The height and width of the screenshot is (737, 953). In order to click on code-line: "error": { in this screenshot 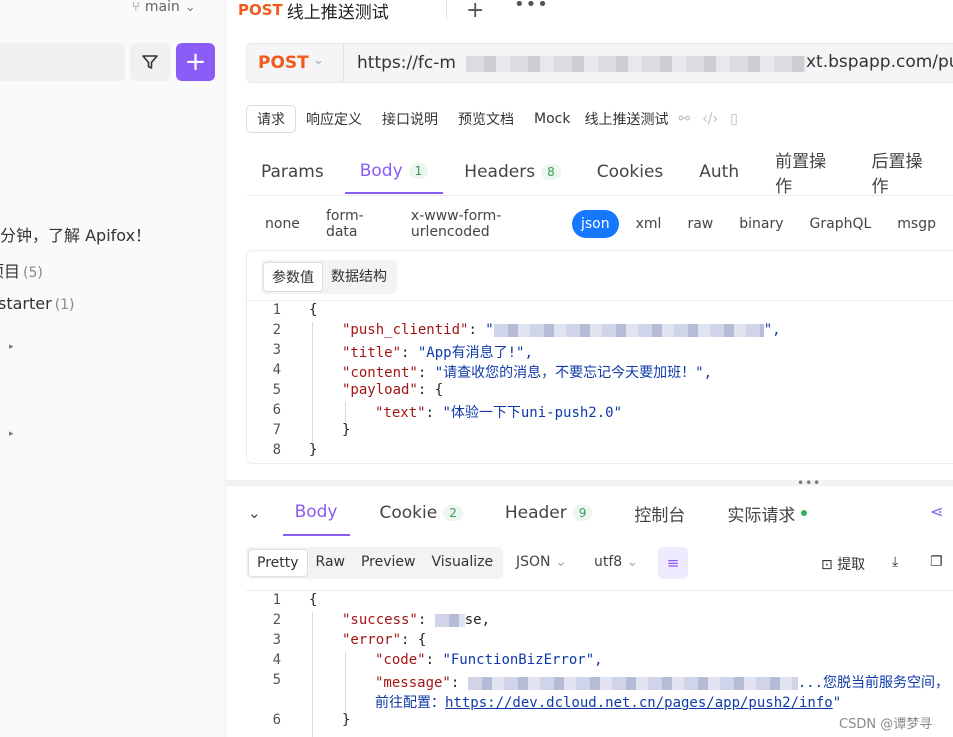, I will do `click(384, 640)`.